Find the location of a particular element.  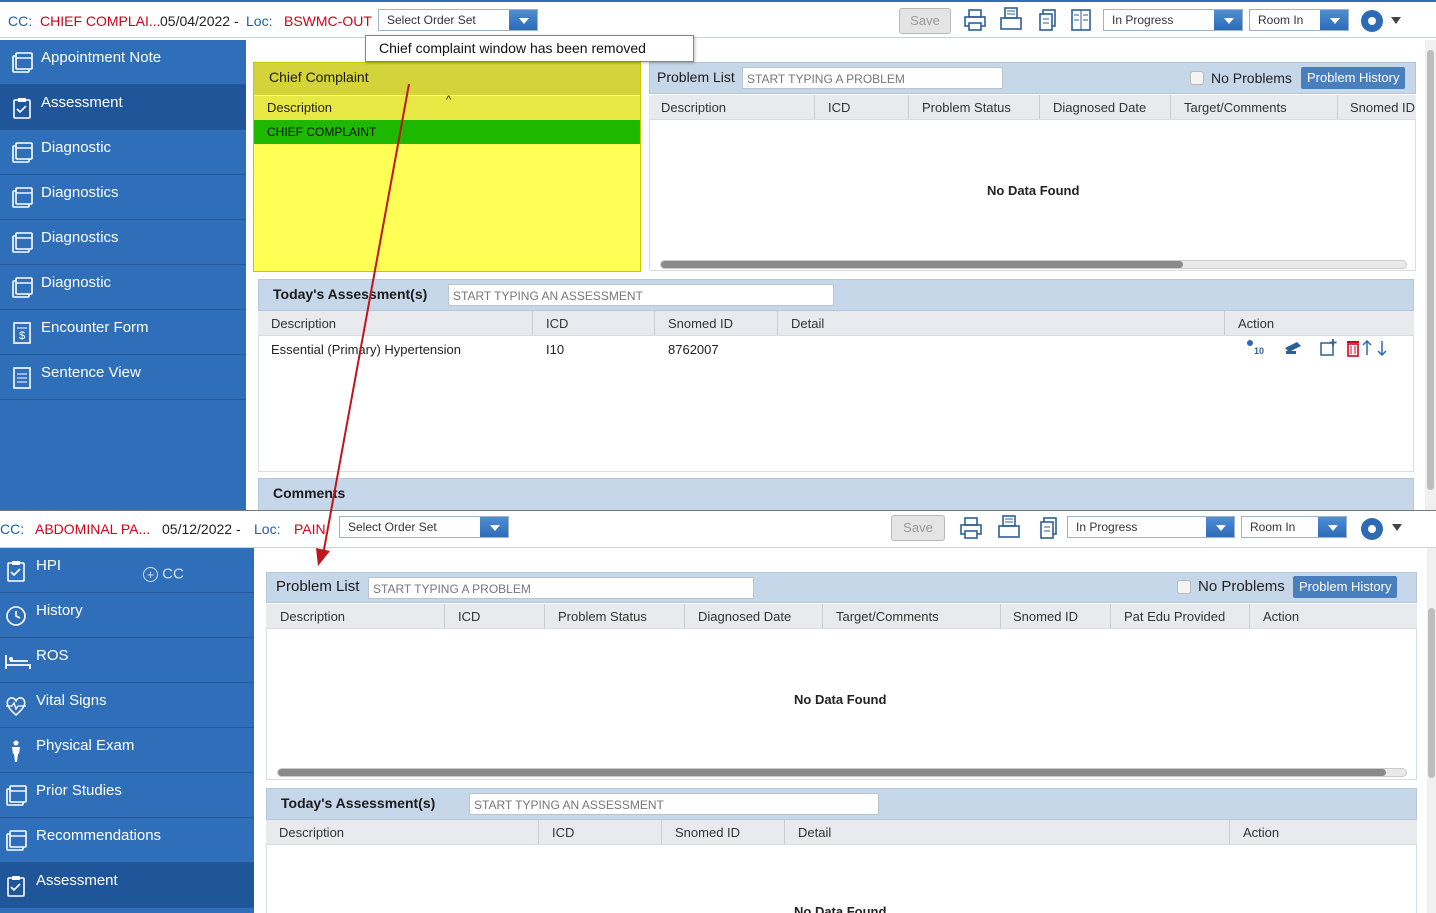

column-problem-status: Problem Status is located at coordinates (602, 616).